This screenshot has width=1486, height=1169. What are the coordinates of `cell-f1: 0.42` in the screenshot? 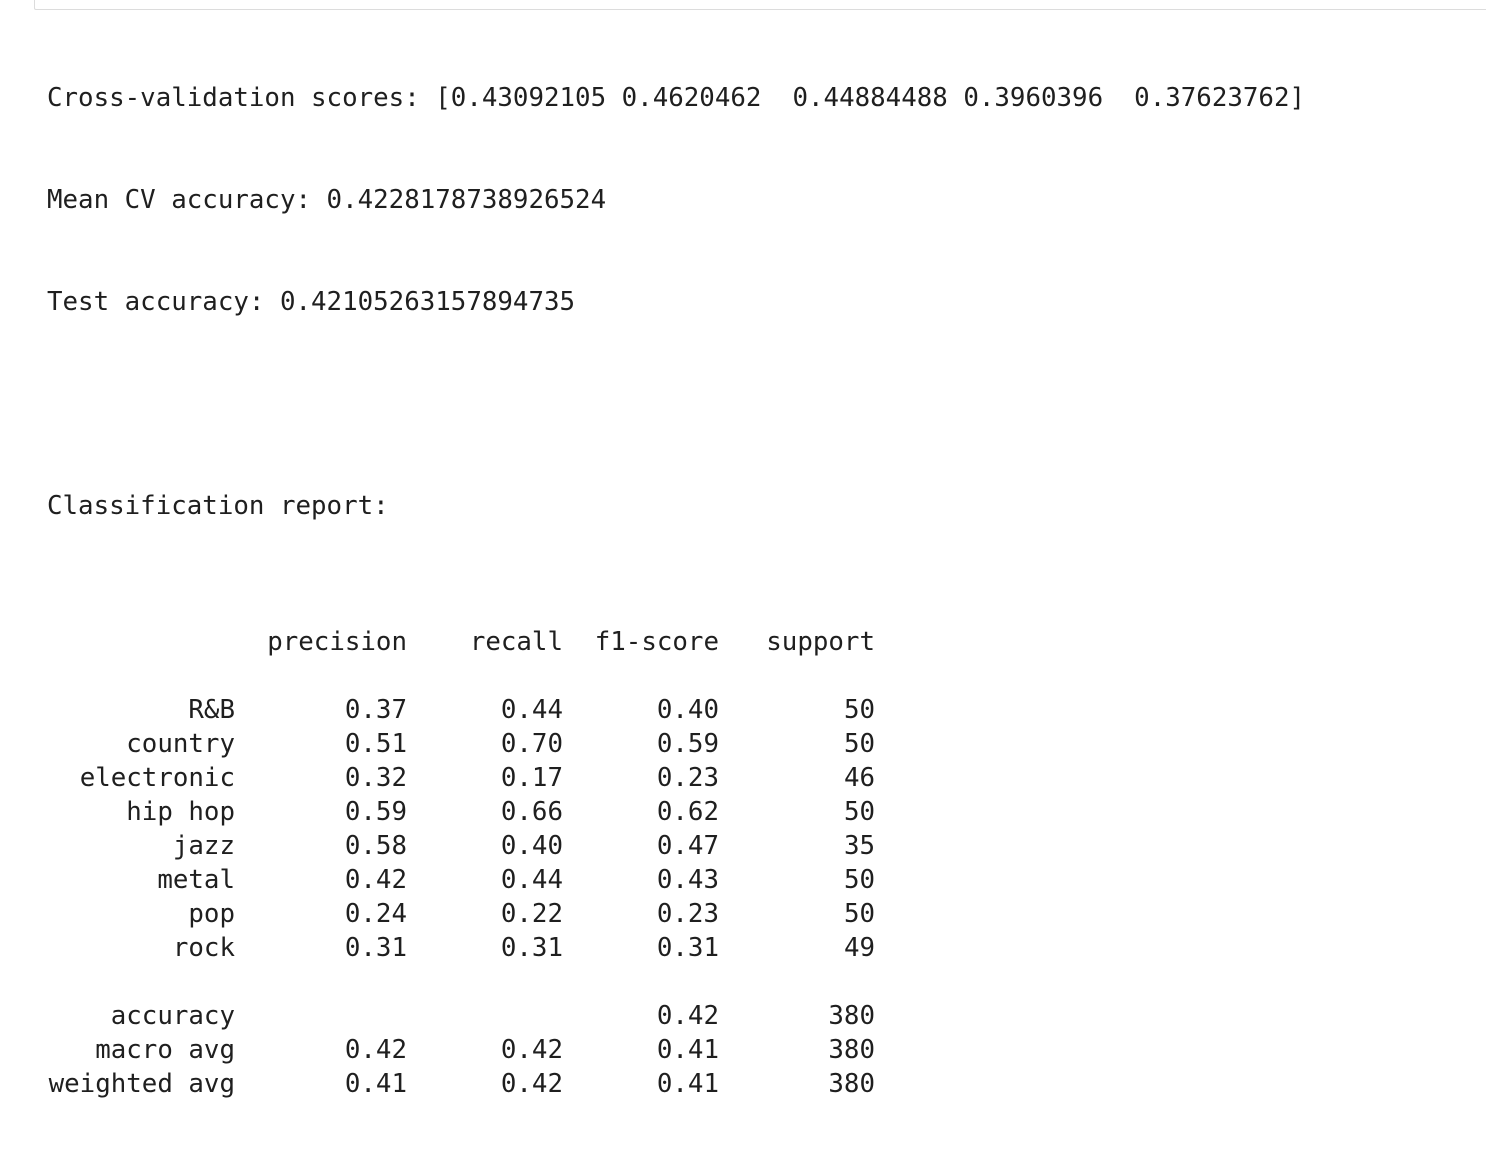 It's located at (687, 1016).